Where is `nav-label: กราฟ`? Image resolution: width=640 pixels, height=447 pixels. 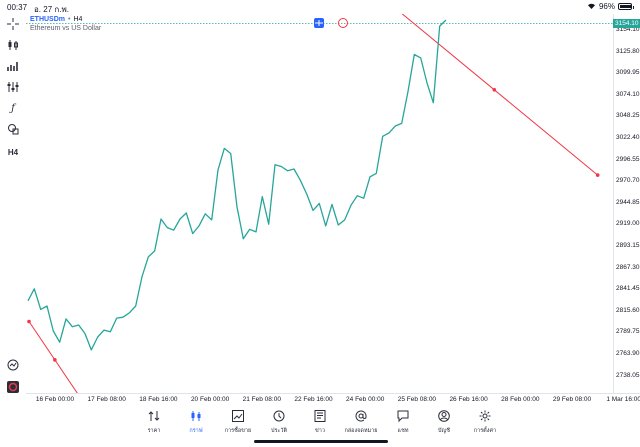
nav-label: กราฟ is located at coordinates (196, 431).